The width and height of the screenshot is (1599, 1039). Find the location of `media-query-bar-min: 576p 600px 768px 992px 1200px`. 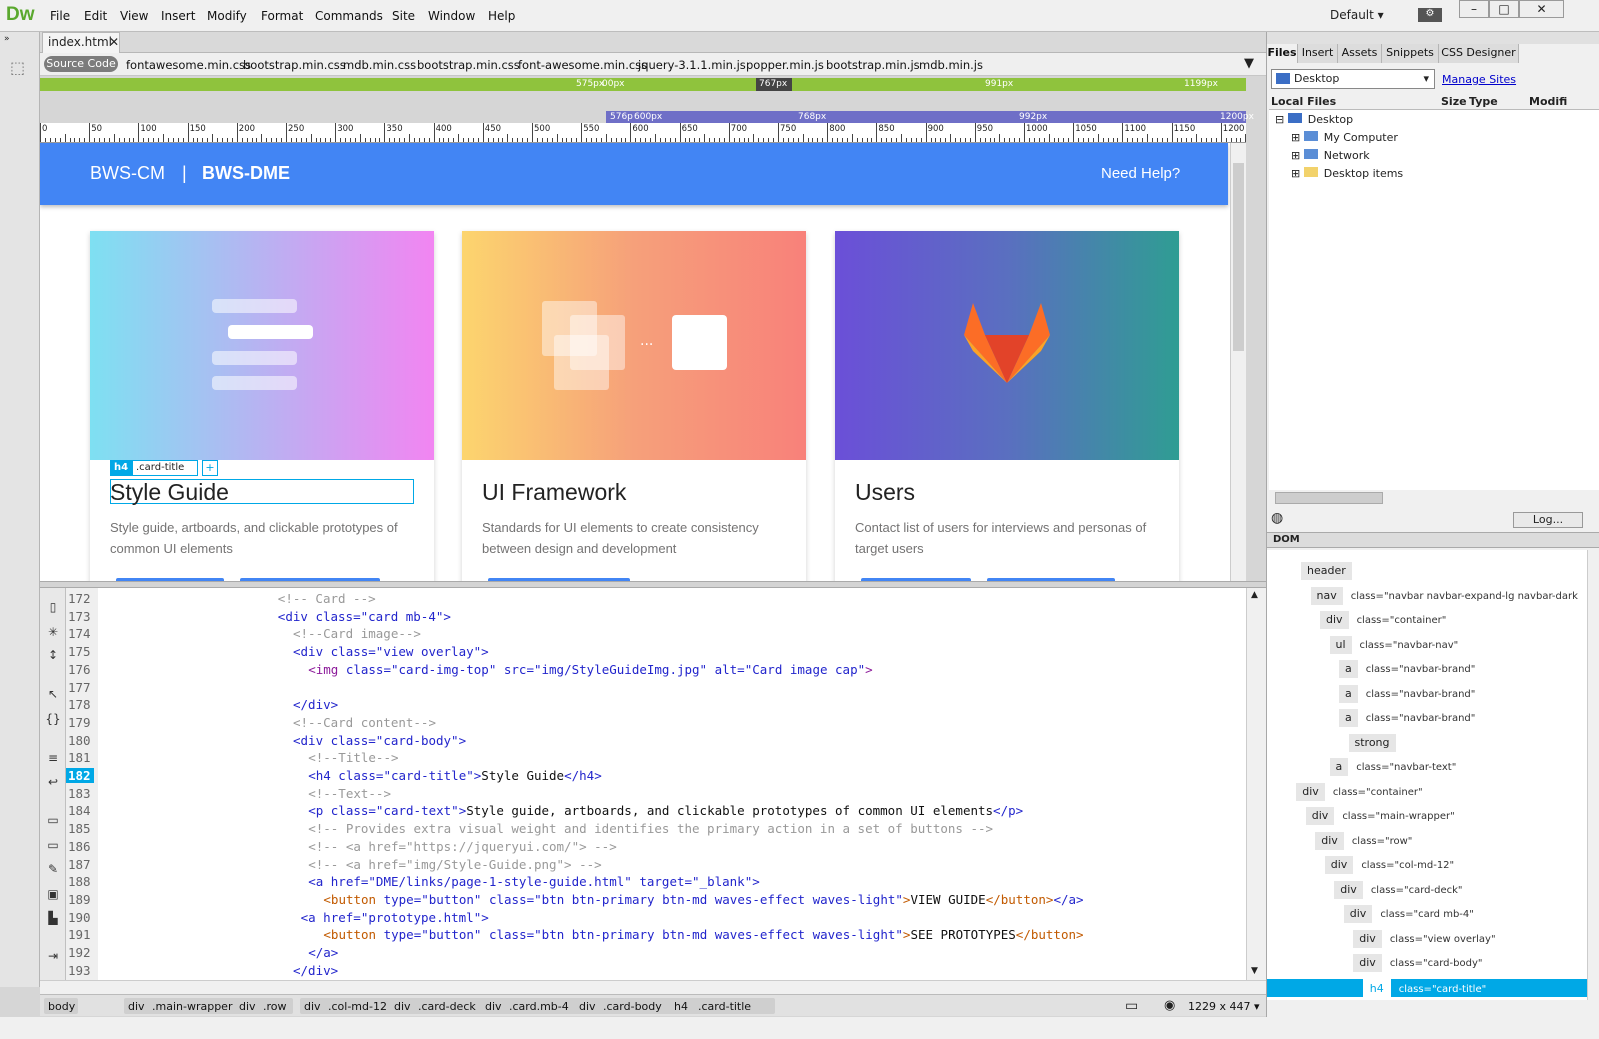

media-query-bar-min: 576p 600px 768px 992px 1200px is located at coordinates (930, 117).